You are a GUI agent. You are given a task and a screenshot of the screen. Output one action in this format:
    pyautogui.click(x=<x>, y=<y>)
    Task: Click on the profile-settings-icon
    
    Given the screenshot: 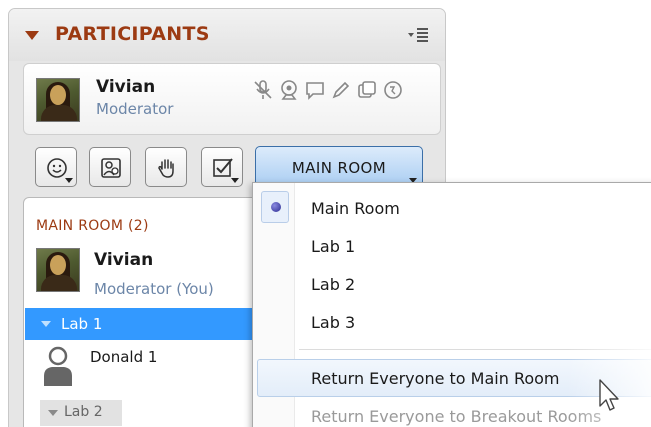 What is the action you would take?
    pyautogui.click(x=111, y=168)
    